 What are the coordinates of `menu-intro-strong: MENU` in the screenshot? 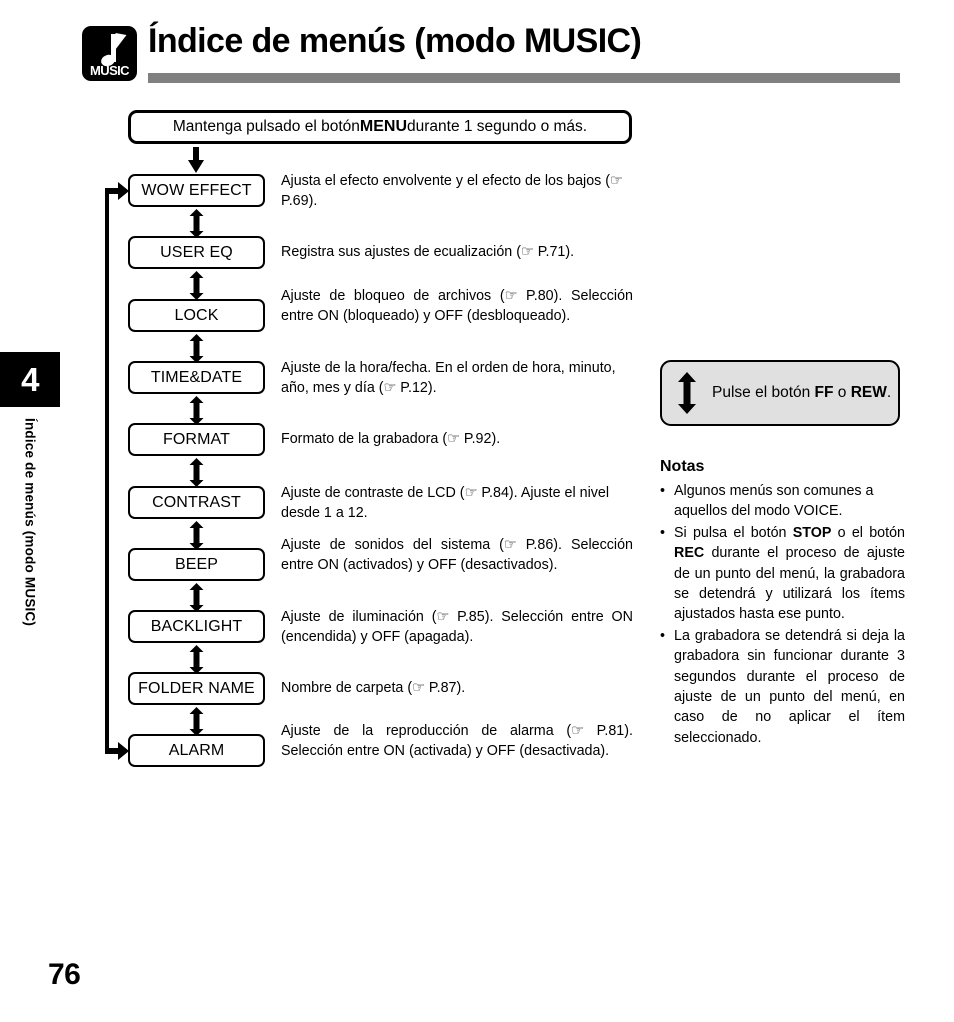 It's located at (383, 126).